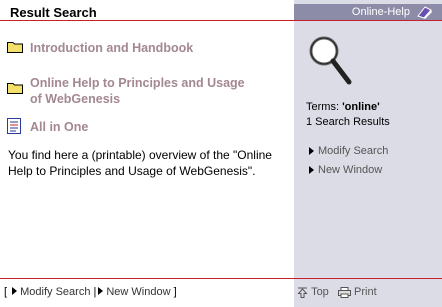 The image size is (442, 307). Describe the element at coordinates (14, 126) in the screenshot. I see `document-icon` at that location.